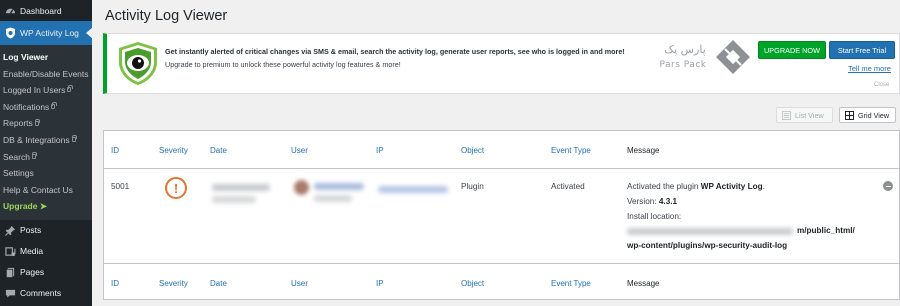 The height and width of the screenshot is (306, 900). Describe the element at coordinates (41, 10) in the screenshot. I see `sidebar-item-label: Dashboard` at that location.